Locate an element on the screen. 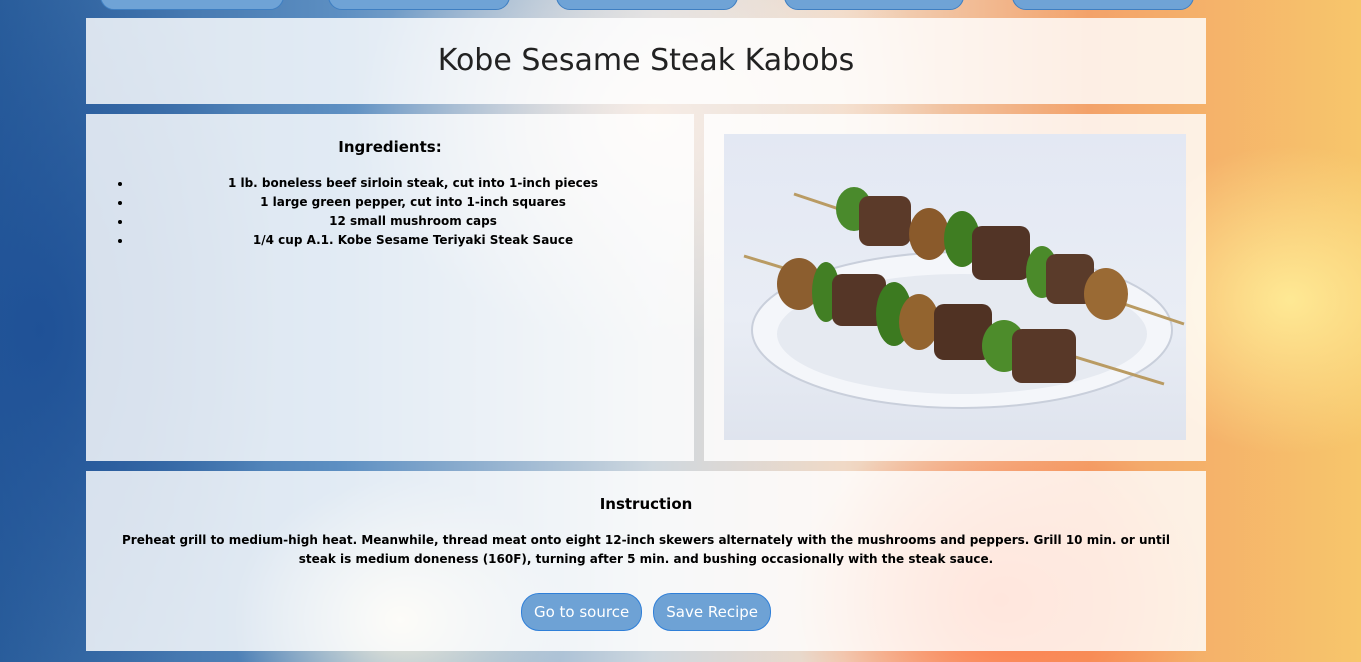 This screenshot has height=662, width=1361. action-buttons: Go to source Save Recipe is located at coordinates (646, 612).